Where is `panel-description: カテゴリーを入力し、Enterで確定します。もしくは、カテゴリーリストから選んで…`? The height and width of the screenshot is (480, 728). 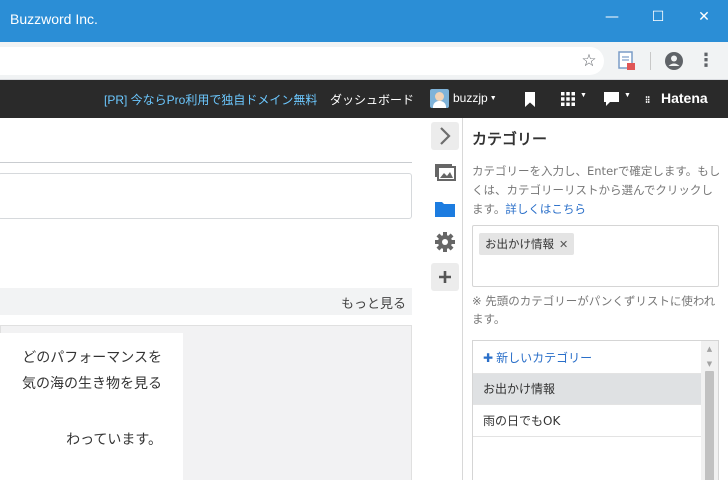
panel-description: カテゴリーを入力し、Enterで確定します。もしくは、カテゴリーリストから選んで… is located at coordinates (597, 190).